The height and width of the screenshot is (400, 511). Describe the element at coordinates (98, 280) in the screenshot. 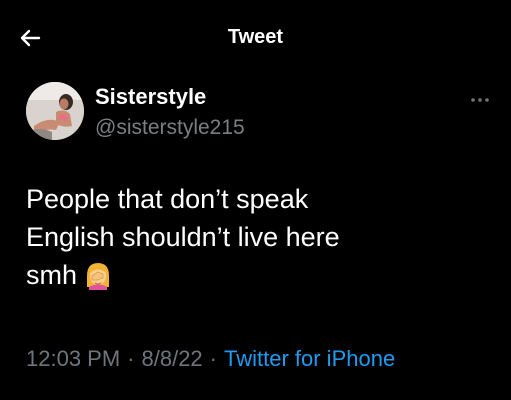

I see `woman-facepalming-emoji` at that location.